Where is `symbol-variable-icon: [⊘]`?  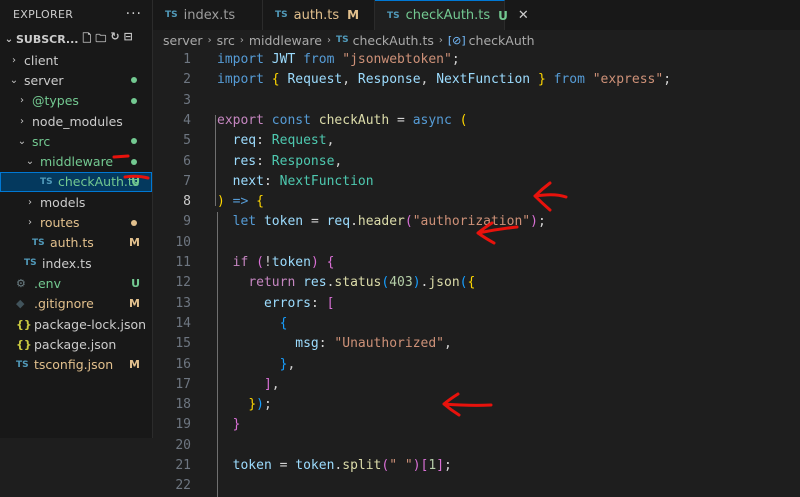
symbol-variable-icon: [⊘] is located at coordinates (456, 40).